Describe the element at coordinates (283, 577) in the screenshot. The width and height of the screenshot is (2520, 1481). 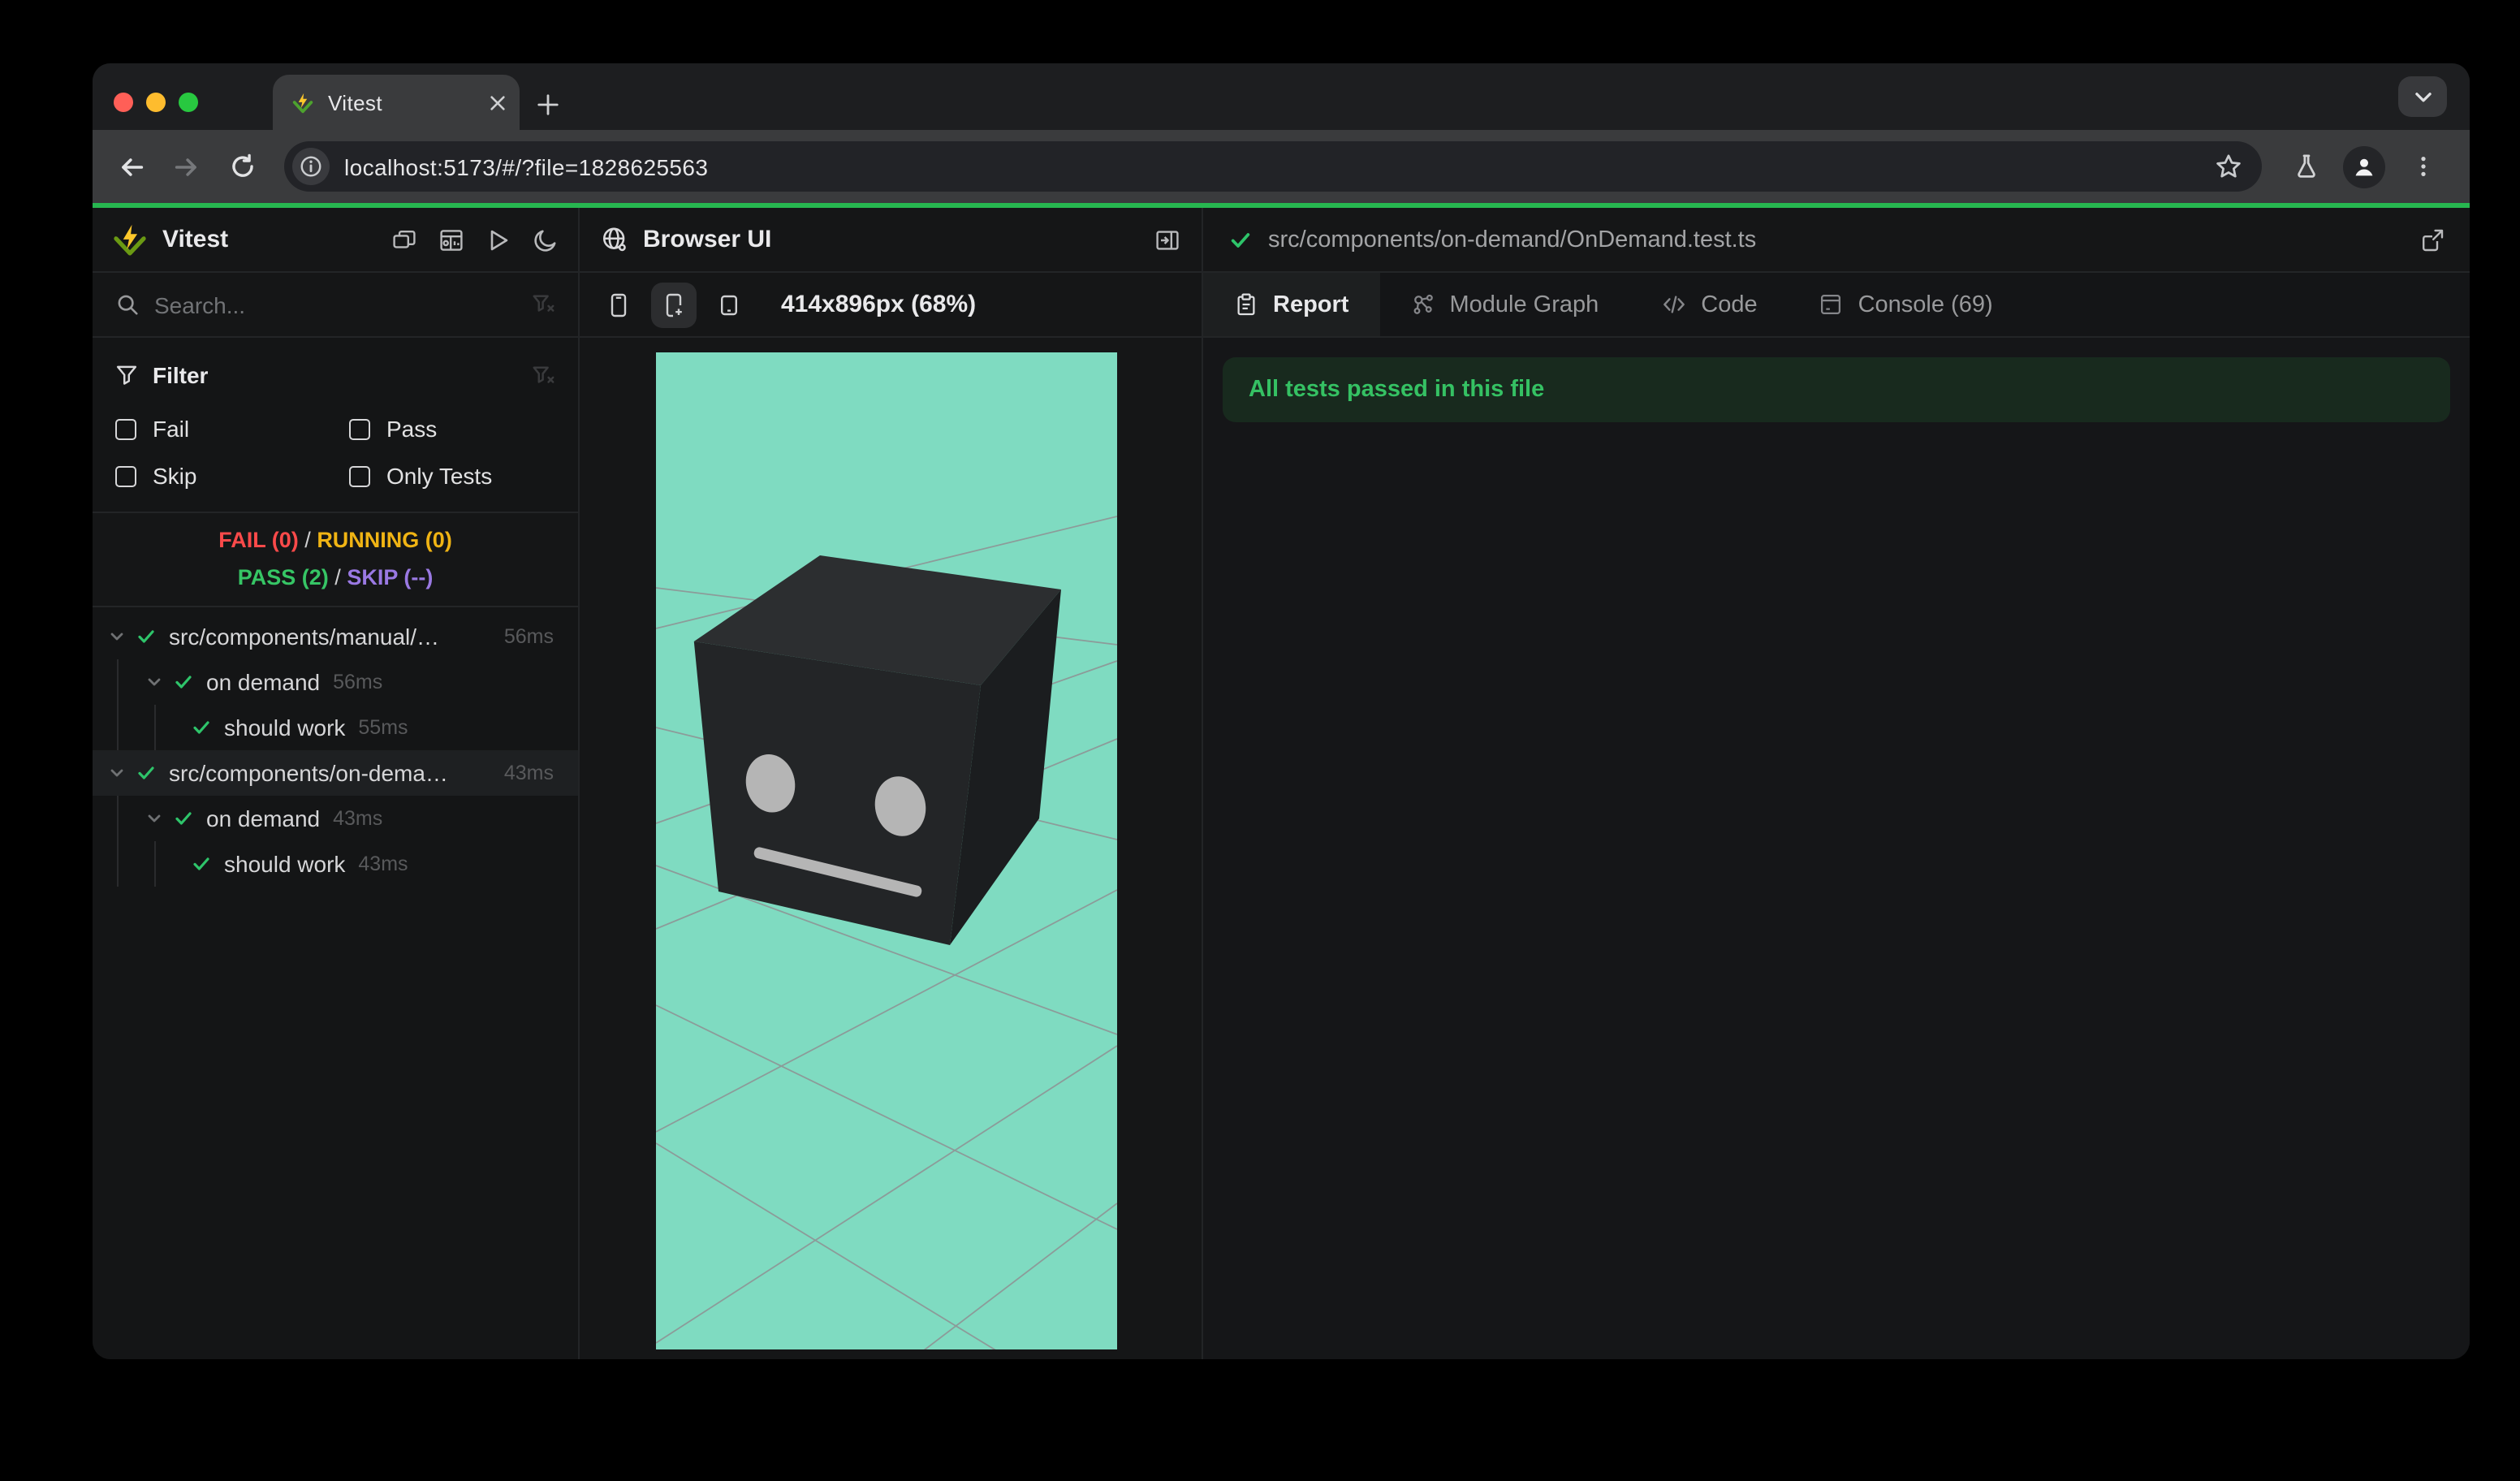
I see `pass-count: PASS (2)` at that location.